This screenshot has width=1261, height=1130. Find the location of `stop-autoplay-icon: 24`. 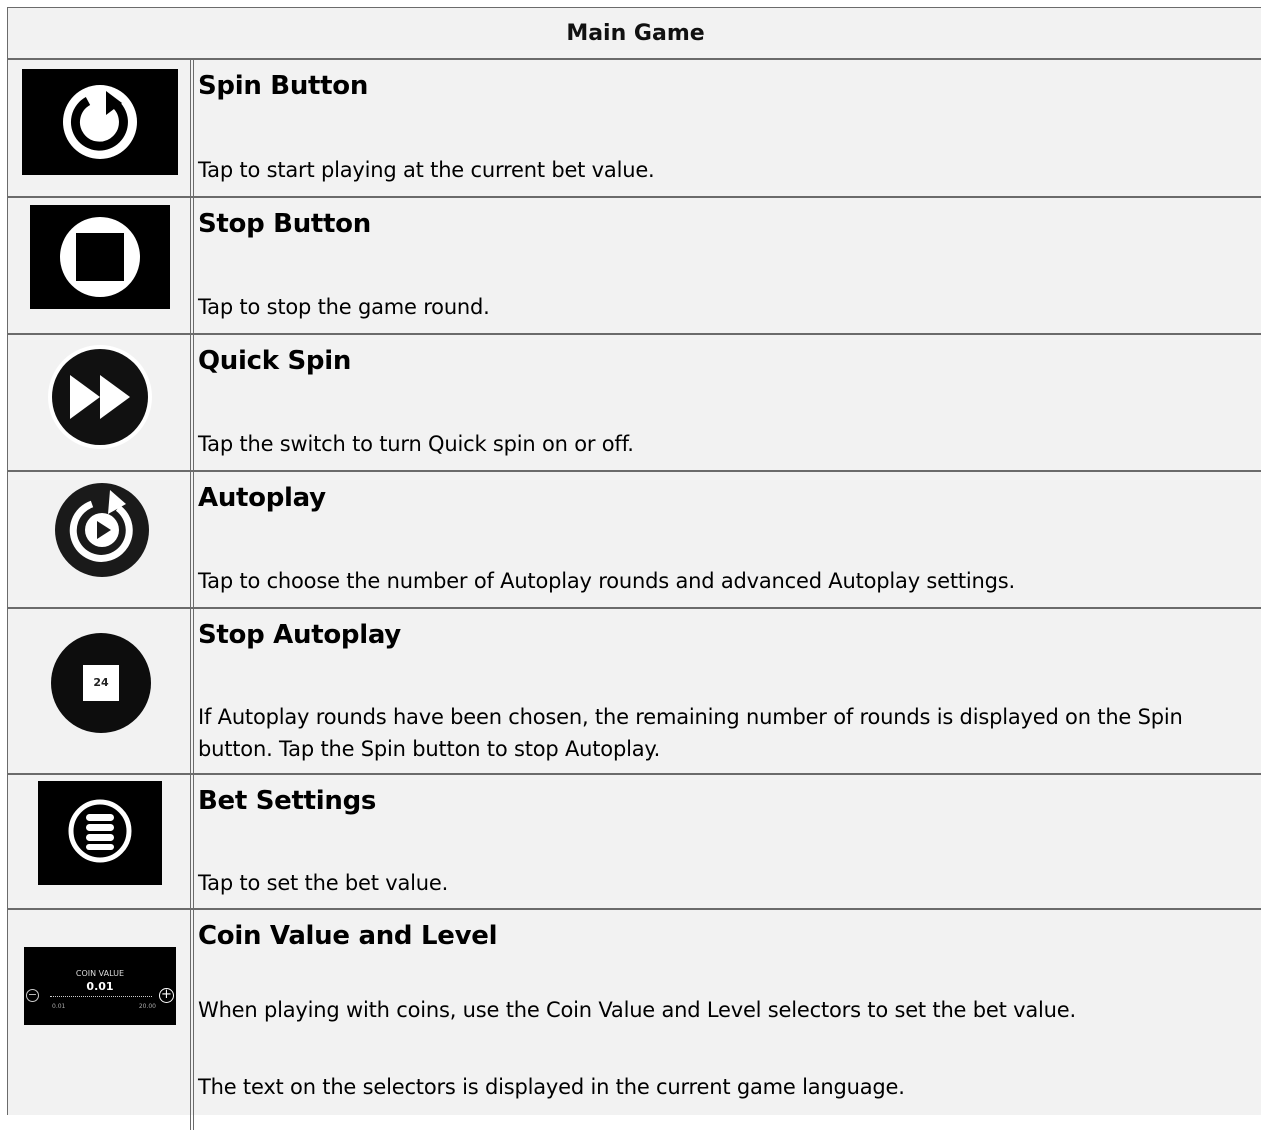

stop-autoplay-icon: 24 is located at coordinates (101, 683).